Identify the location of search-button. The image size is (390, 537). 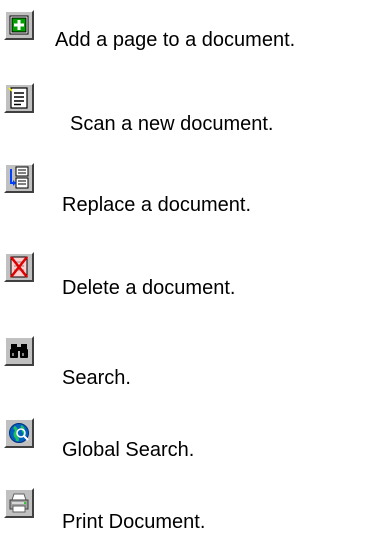
(19, 351).